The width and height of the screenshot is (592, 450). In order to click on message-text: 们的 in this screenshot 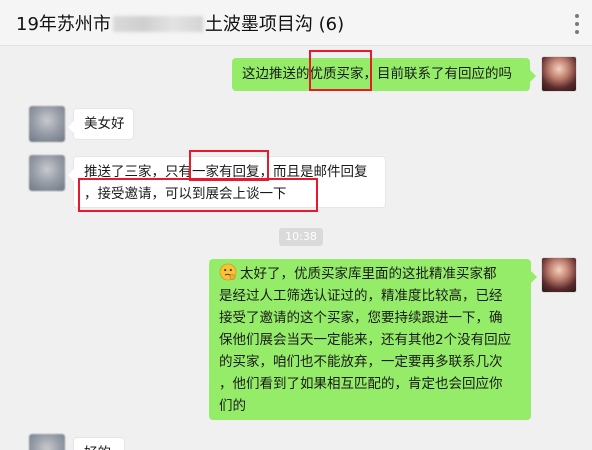, I will do `click(232, 406)`.